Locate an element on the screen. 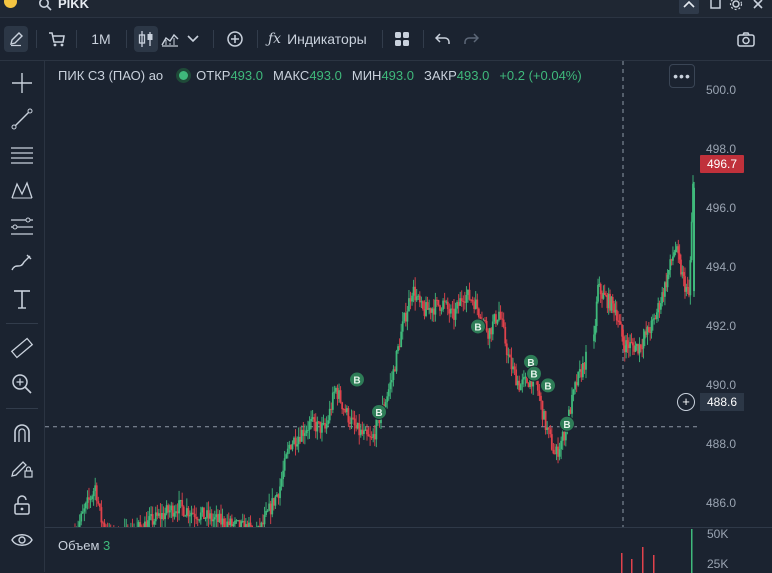 The height and width of the screenshot is (573, 772). lock-tool is located at coordinates (22, 505).